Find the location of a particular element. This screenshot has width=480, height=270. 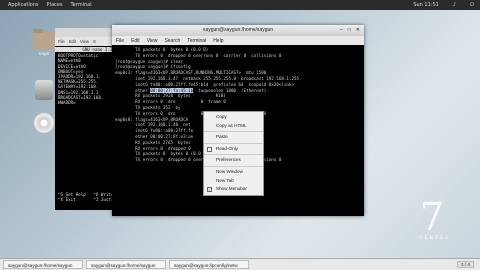

context-menu-item: ✓ Show Menubar is located at coordinates (233, 189).